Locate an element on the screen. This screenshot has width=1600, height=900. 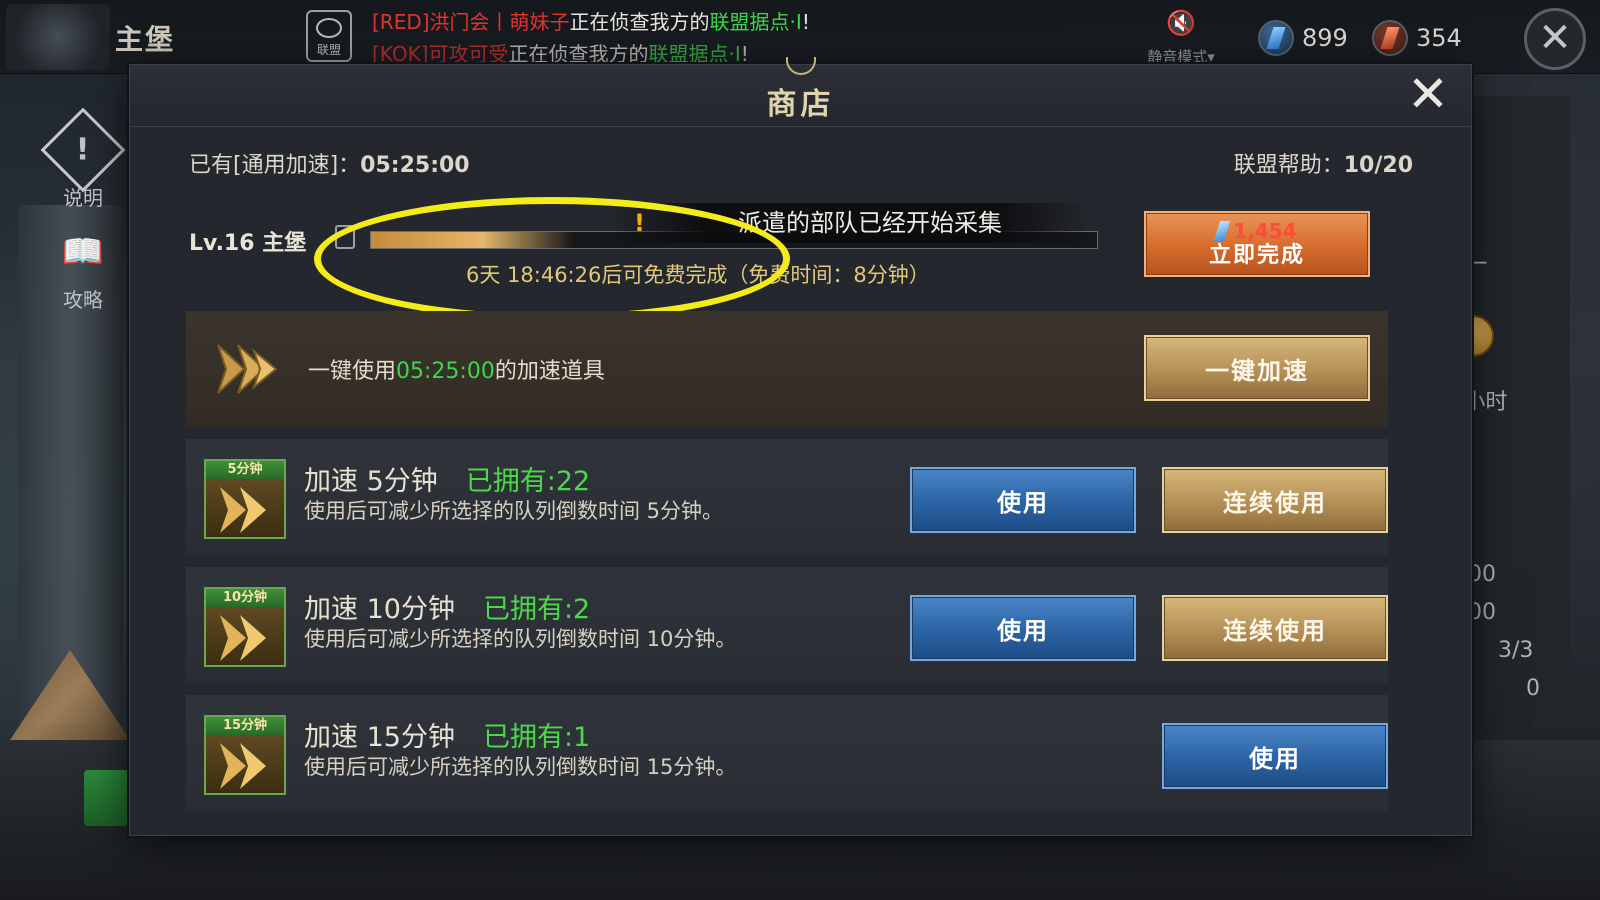
back-emblem-icon is located at coordinates (58, 37).